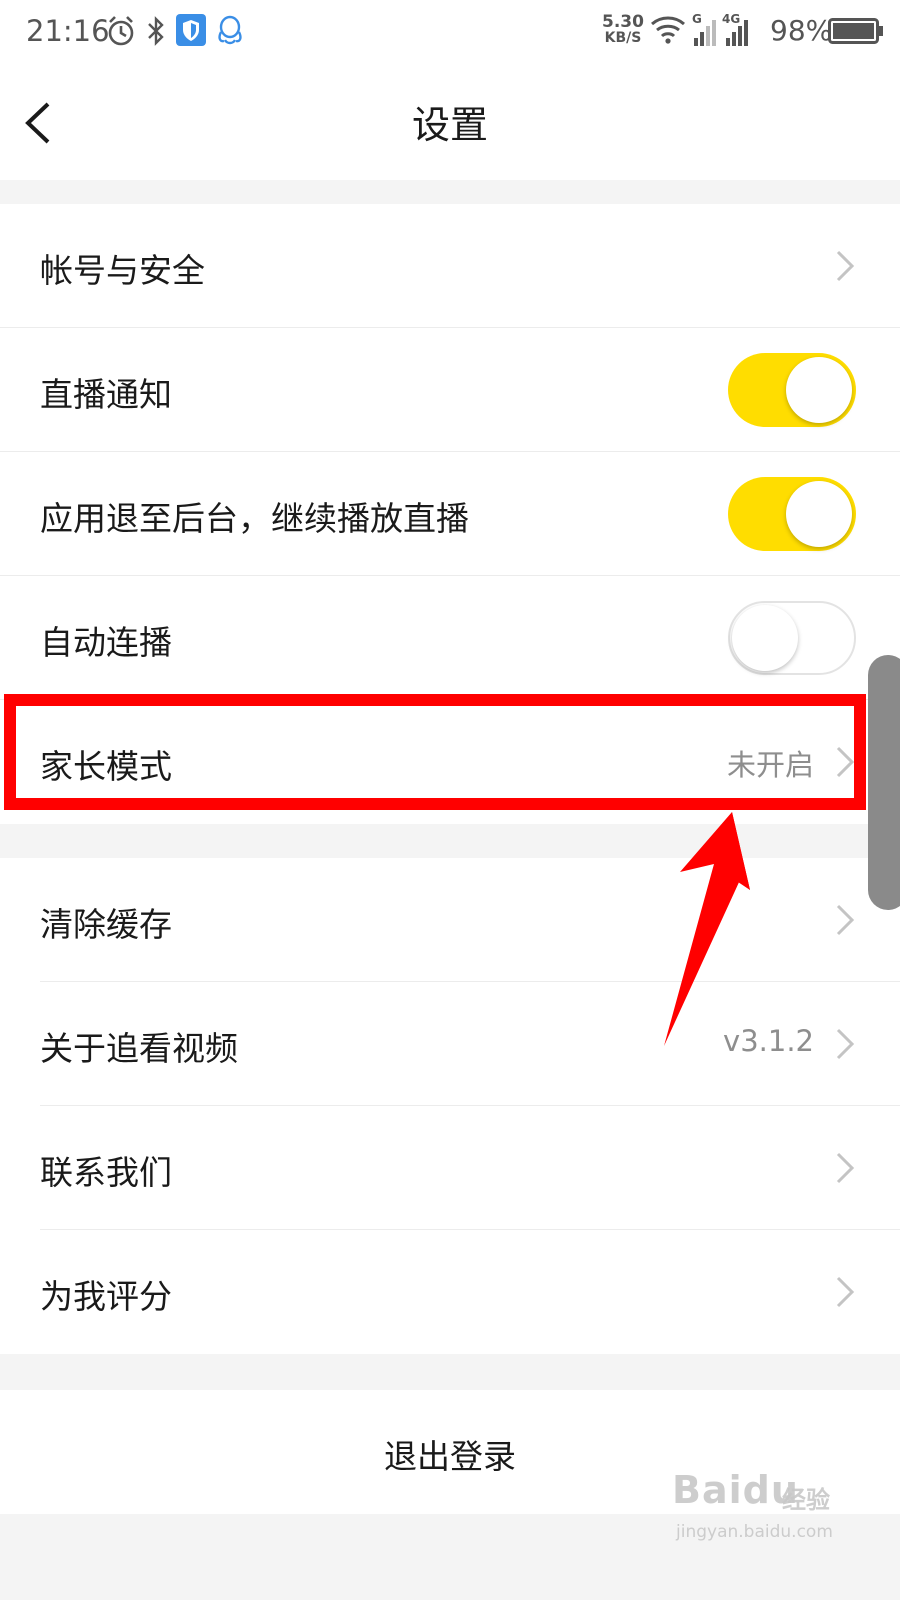  I want to click on status-time: 21:16, so click(68, 31).